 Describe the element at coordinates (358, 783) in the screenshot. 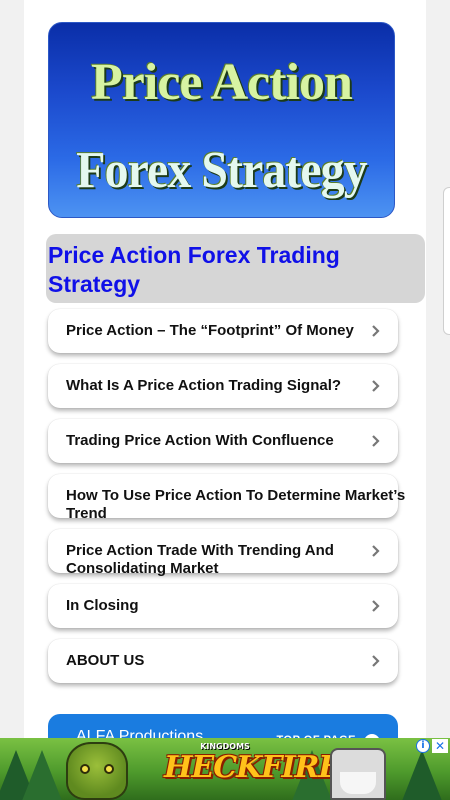

I see `knight-beard` at that location.